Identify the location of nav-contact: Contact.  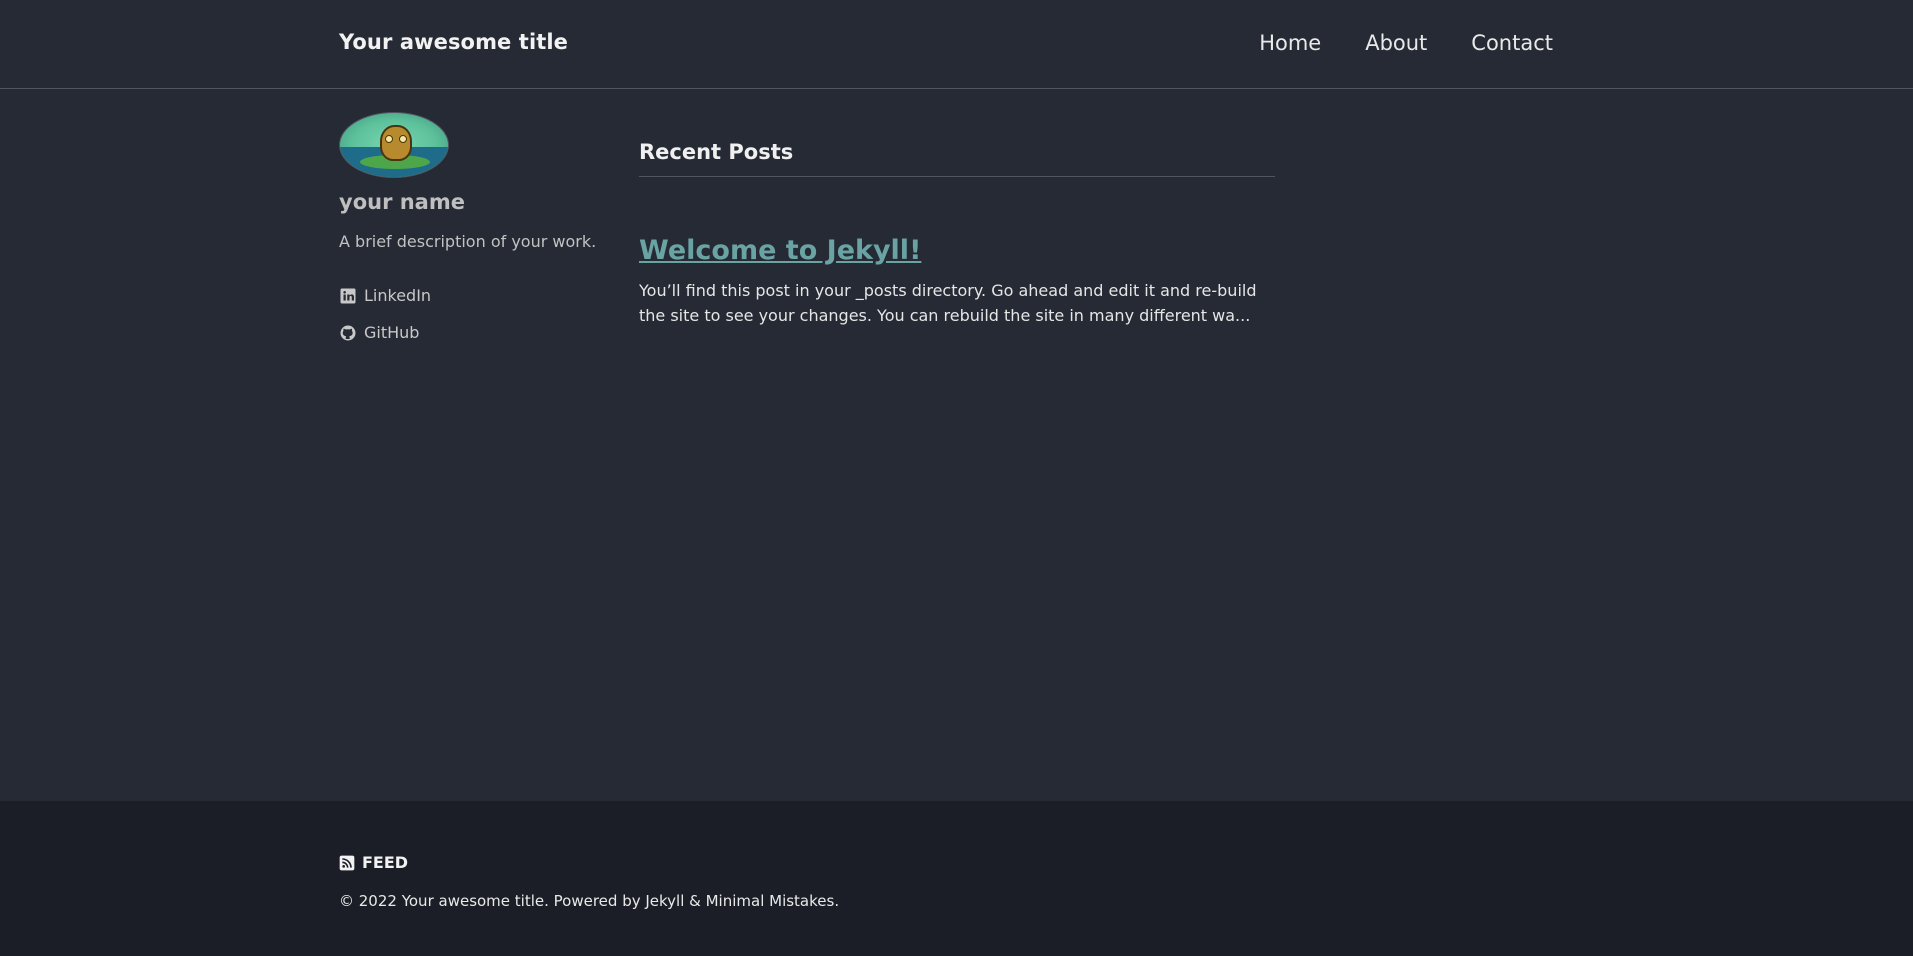
(1512, 43).